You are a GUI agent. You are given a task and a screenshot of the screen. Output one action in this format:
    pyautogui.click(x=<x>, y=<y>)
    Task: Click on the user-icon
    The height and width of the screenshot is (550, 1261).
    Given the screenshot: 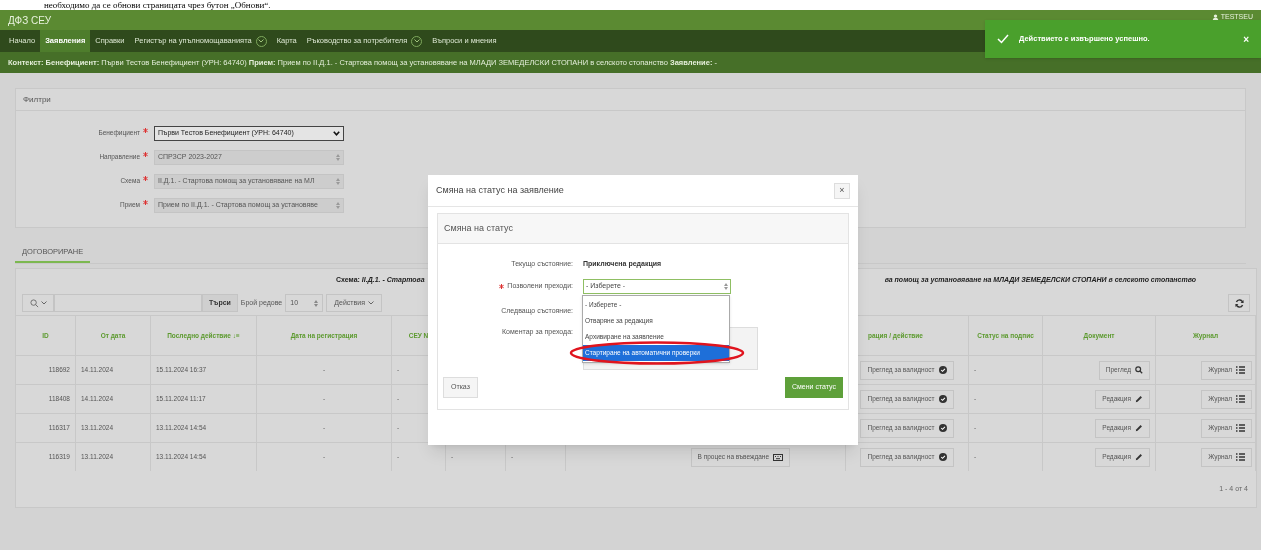 What is the action you would take?
    pyautogui.click(x=1215, y=17)
    